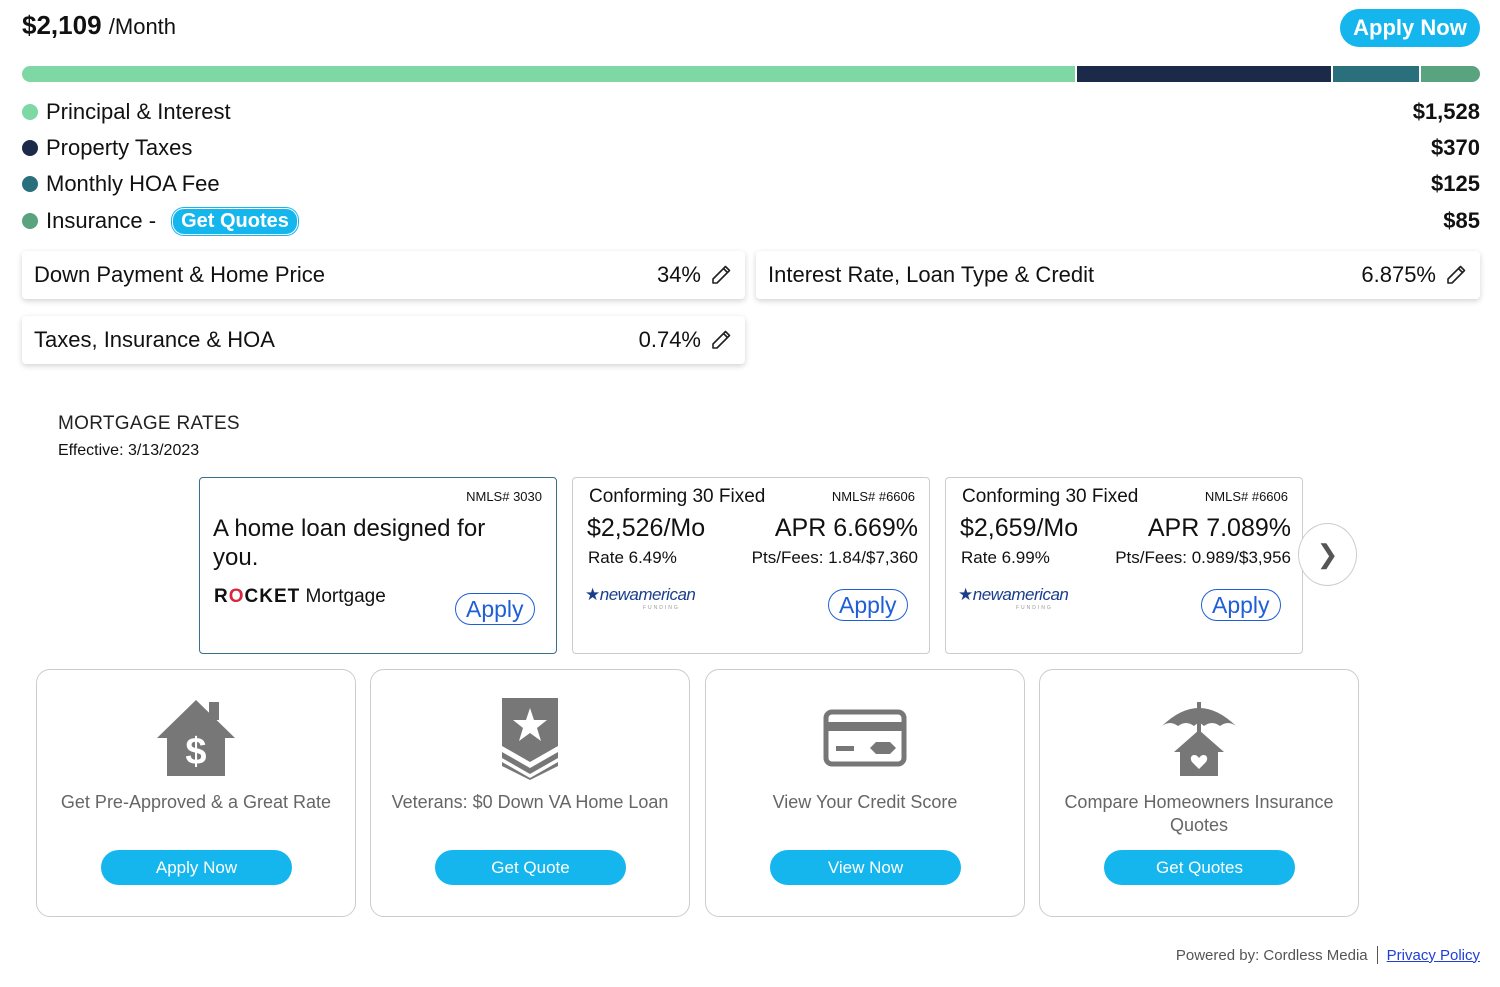 Image resolution: width=1500 pixels, height=987 pixels. What do you see at coordinates (504, 496) in the screenshot?
I see `nmls-number: NMLS# 3030` at bounding box center [504, 496].